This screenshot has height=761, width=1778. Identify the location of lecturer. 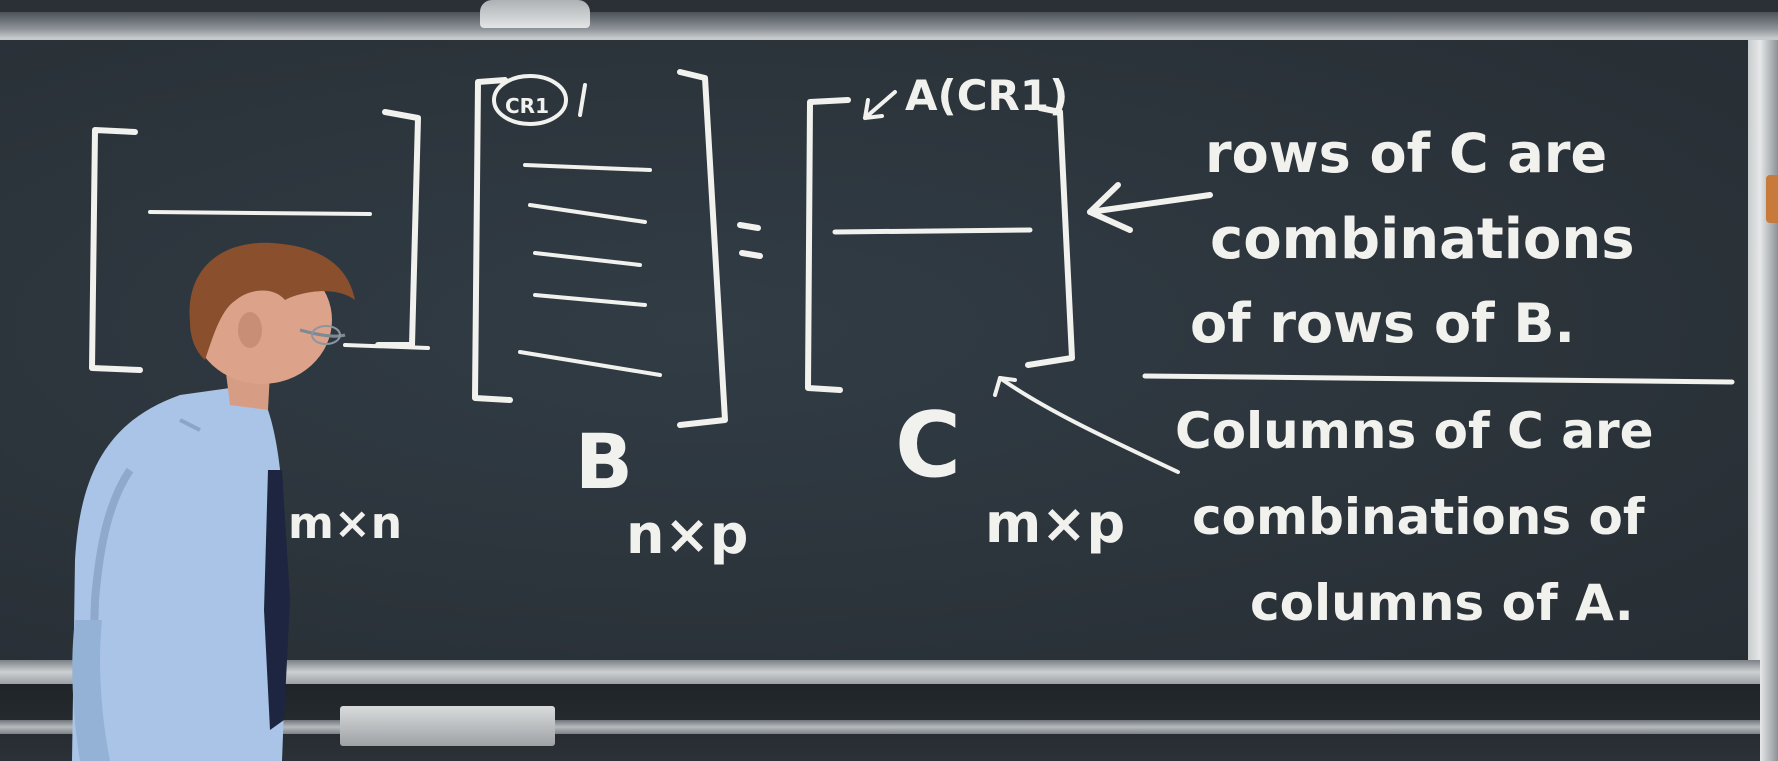
(213, 501).